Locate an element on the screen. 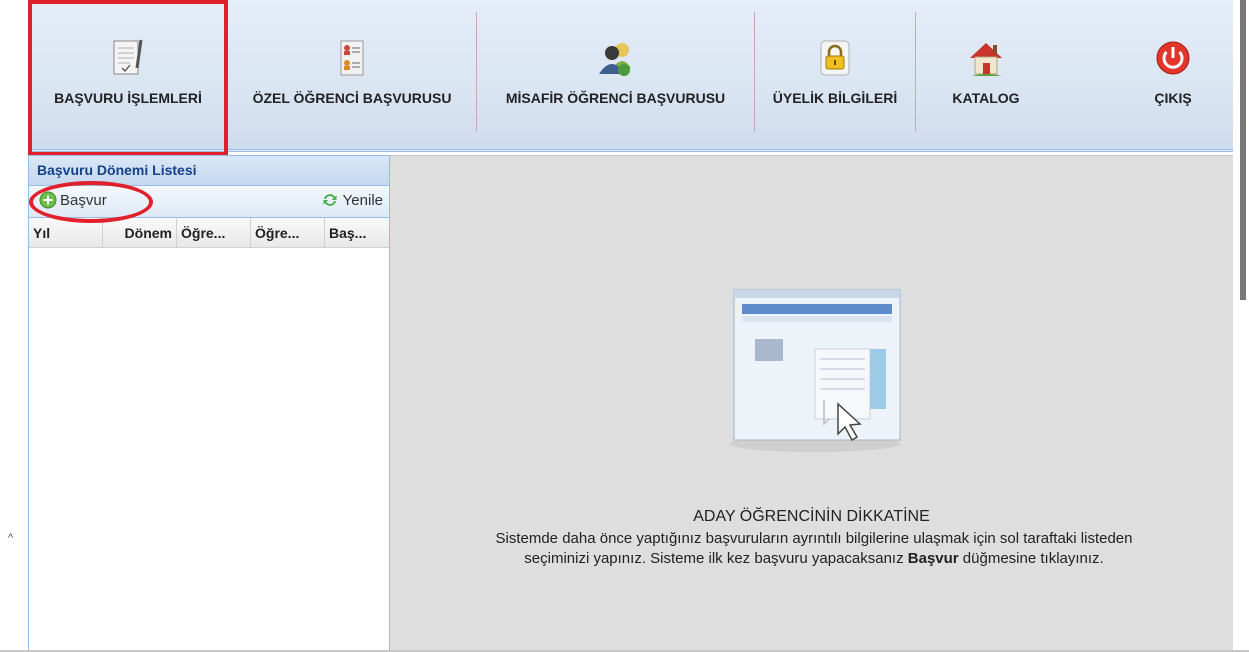 The image size is (1249, 652). apply-button: Başvur is located at coordinates (73, 200).